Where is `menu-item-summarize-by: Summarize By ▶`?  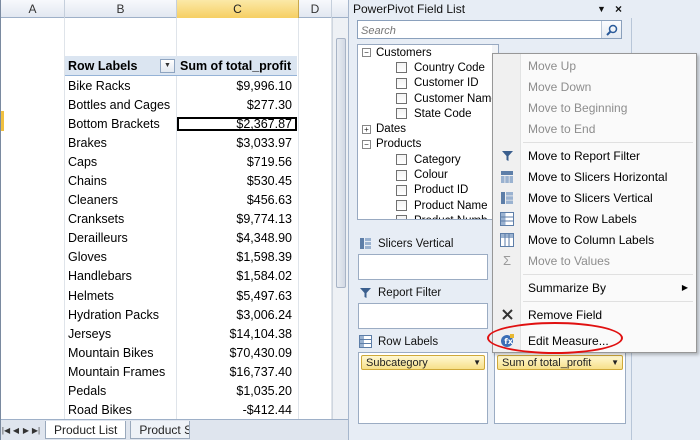
menu-item-summarize-by: Summarize By ▶ is located at coordinates (594, 287).